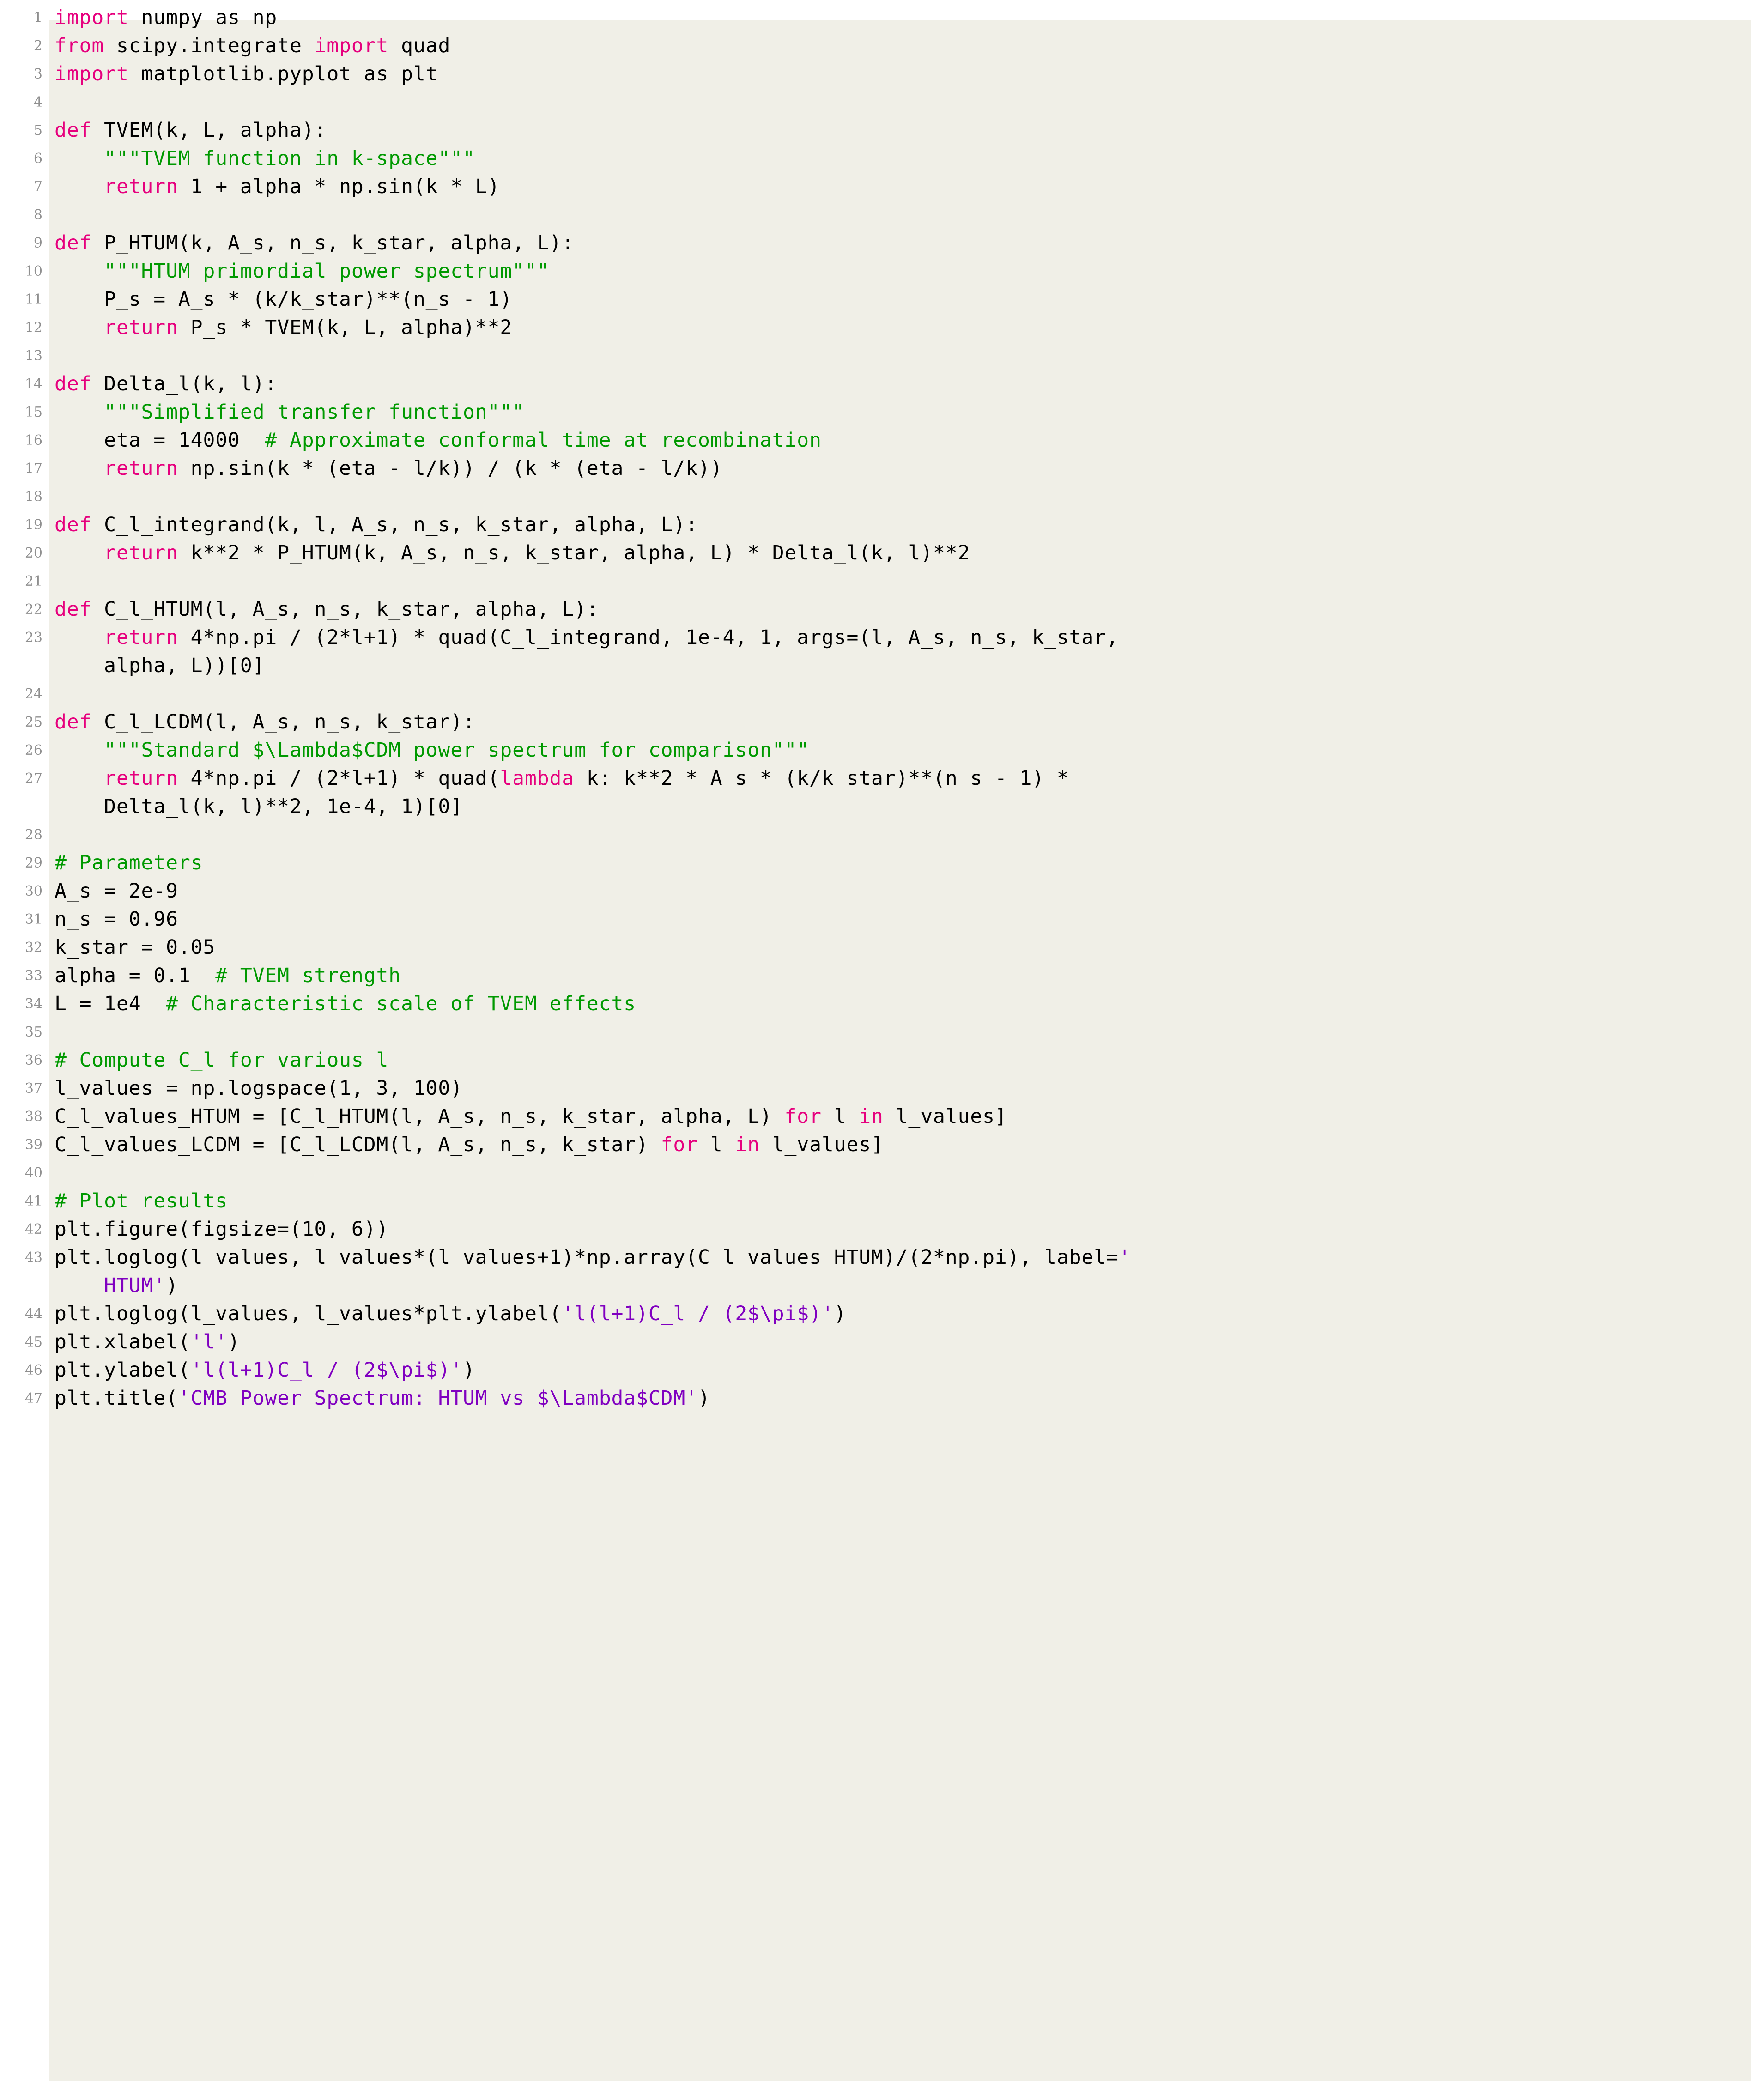  I want to click on line-number: 1, so click(37, 18).